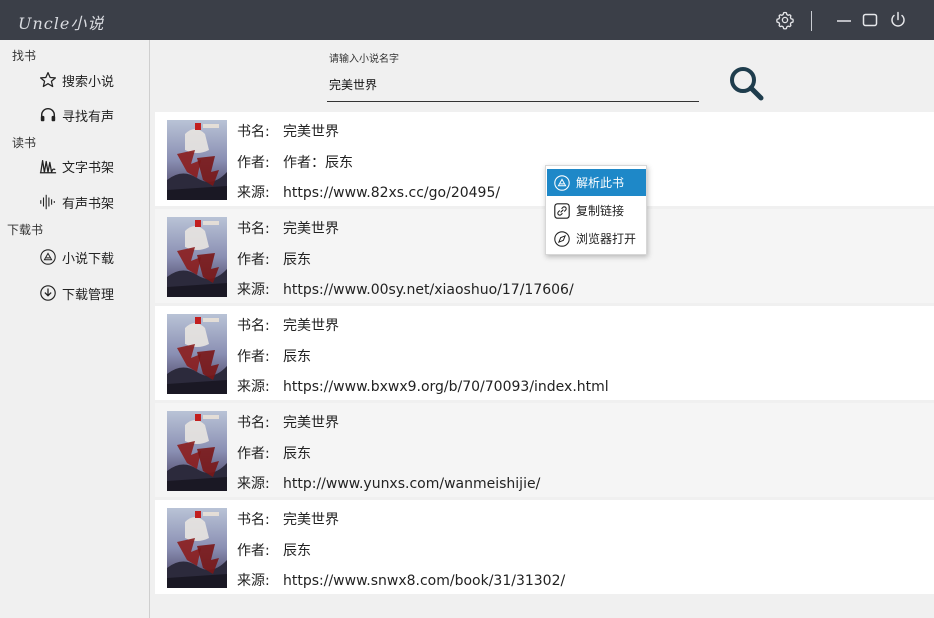  I want to click on book-source-row: 来源: http://www.yunxs.com/wanmeishijie/, so click(388, 483).